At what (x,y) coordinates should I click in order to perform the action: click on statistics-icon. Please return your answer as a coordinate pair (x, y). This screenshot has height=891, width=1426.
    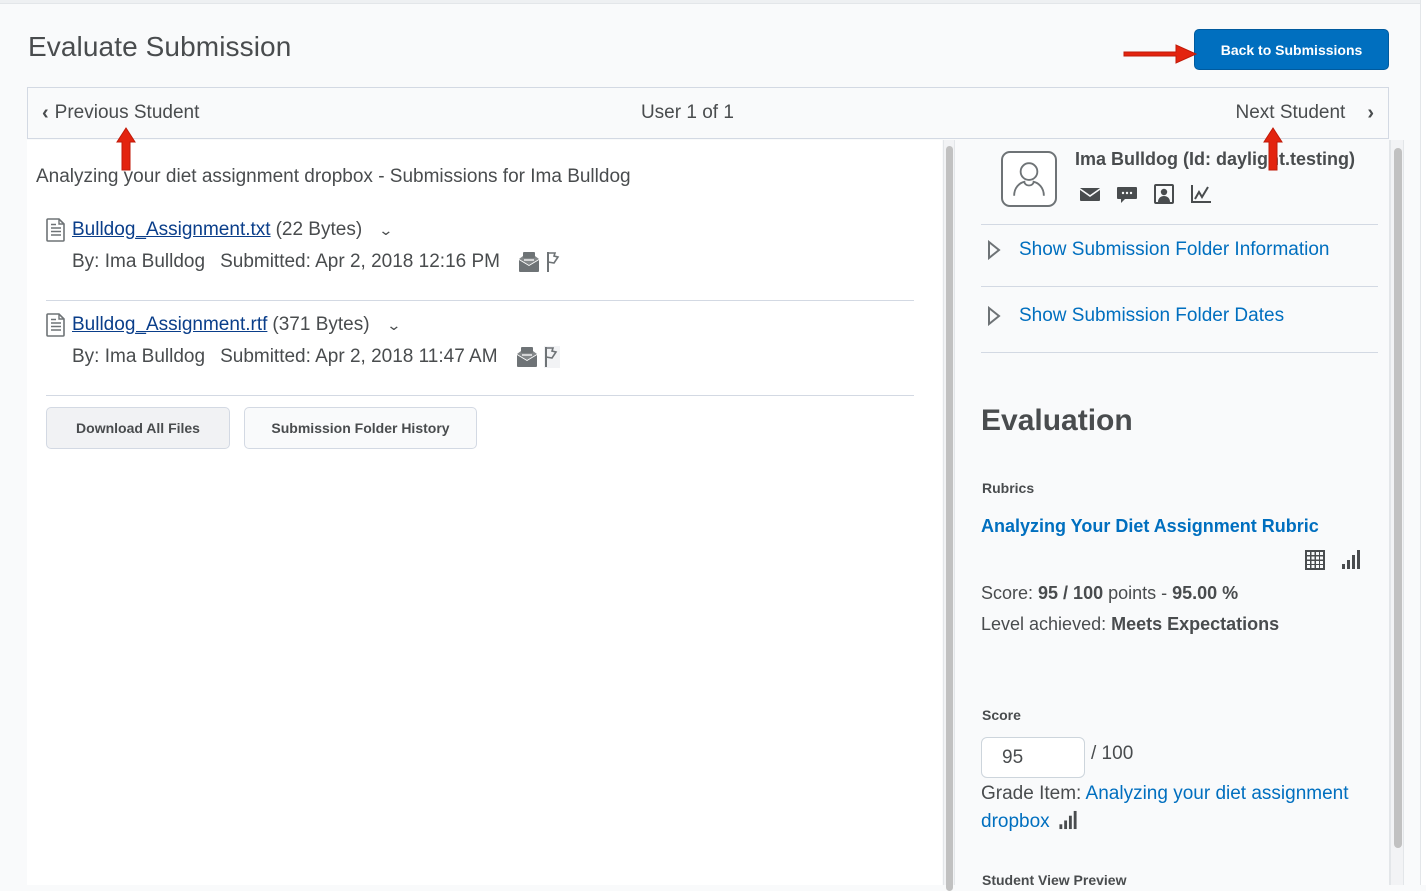
    Looking at the image, I should click on (1351, 559).